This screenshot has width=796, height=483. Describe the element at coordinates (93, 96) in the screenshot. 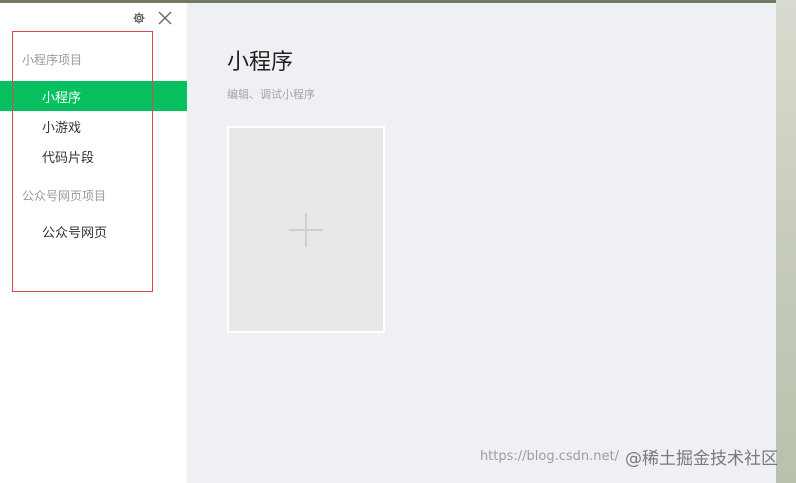

I see `sidebar-item-miniprogram: 小程序` at that location.